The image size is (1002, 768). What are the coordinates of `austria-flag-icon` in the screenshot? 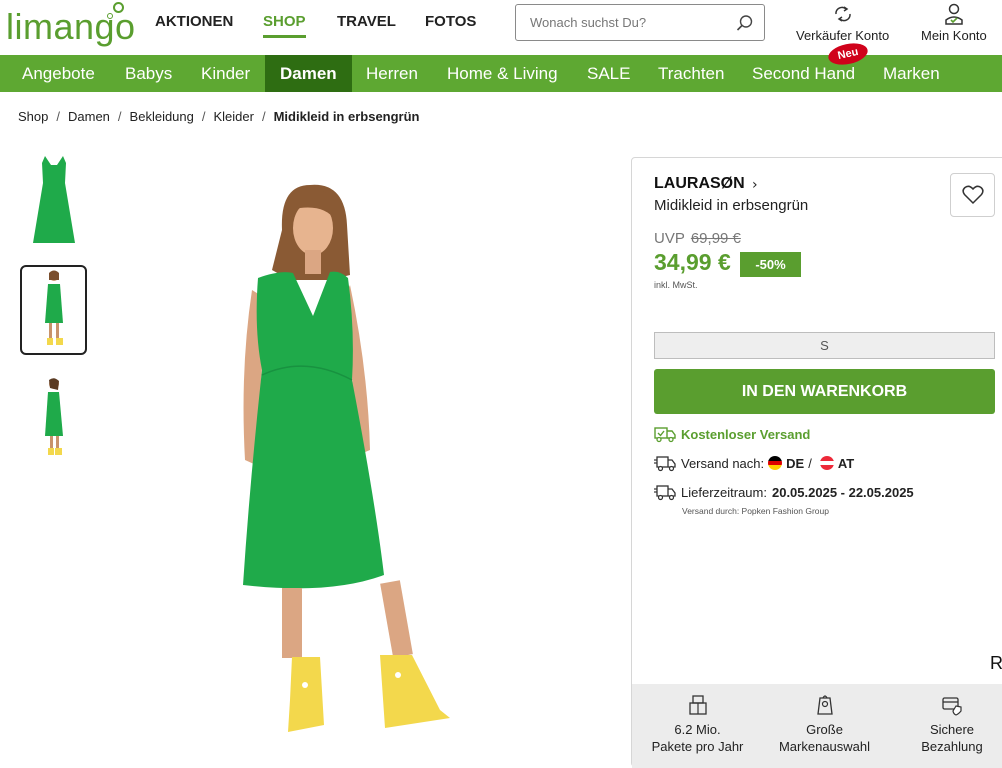 It's located at (826, 463).